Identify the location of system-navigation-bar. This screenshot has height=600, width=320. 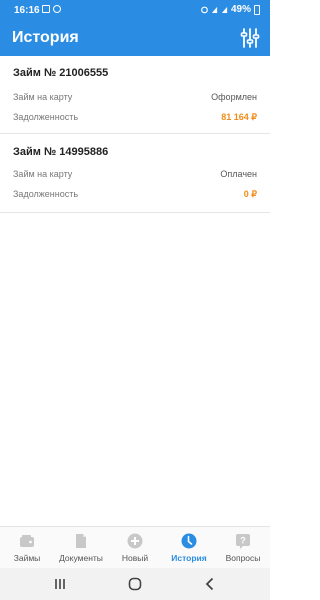
(135, 584).